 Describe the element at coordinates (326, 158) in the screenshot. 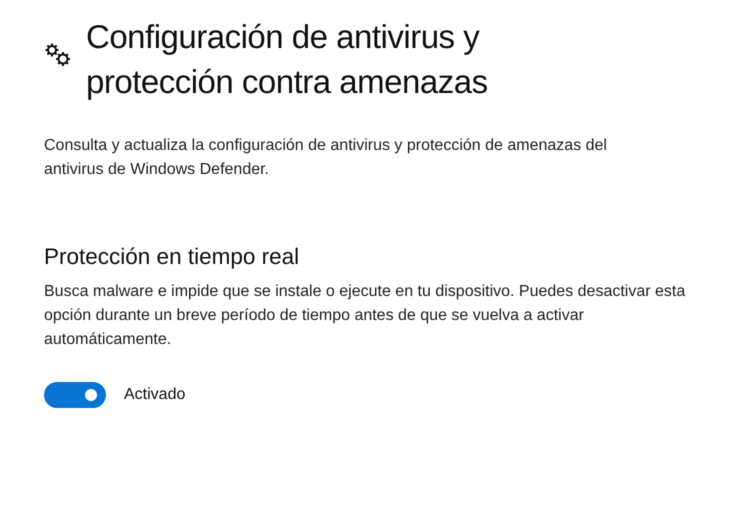

I see `page-description: Consulta y actualiza la configuración de antivirus y protección de amenazas del antivirus de Windows Defender.` at that location.